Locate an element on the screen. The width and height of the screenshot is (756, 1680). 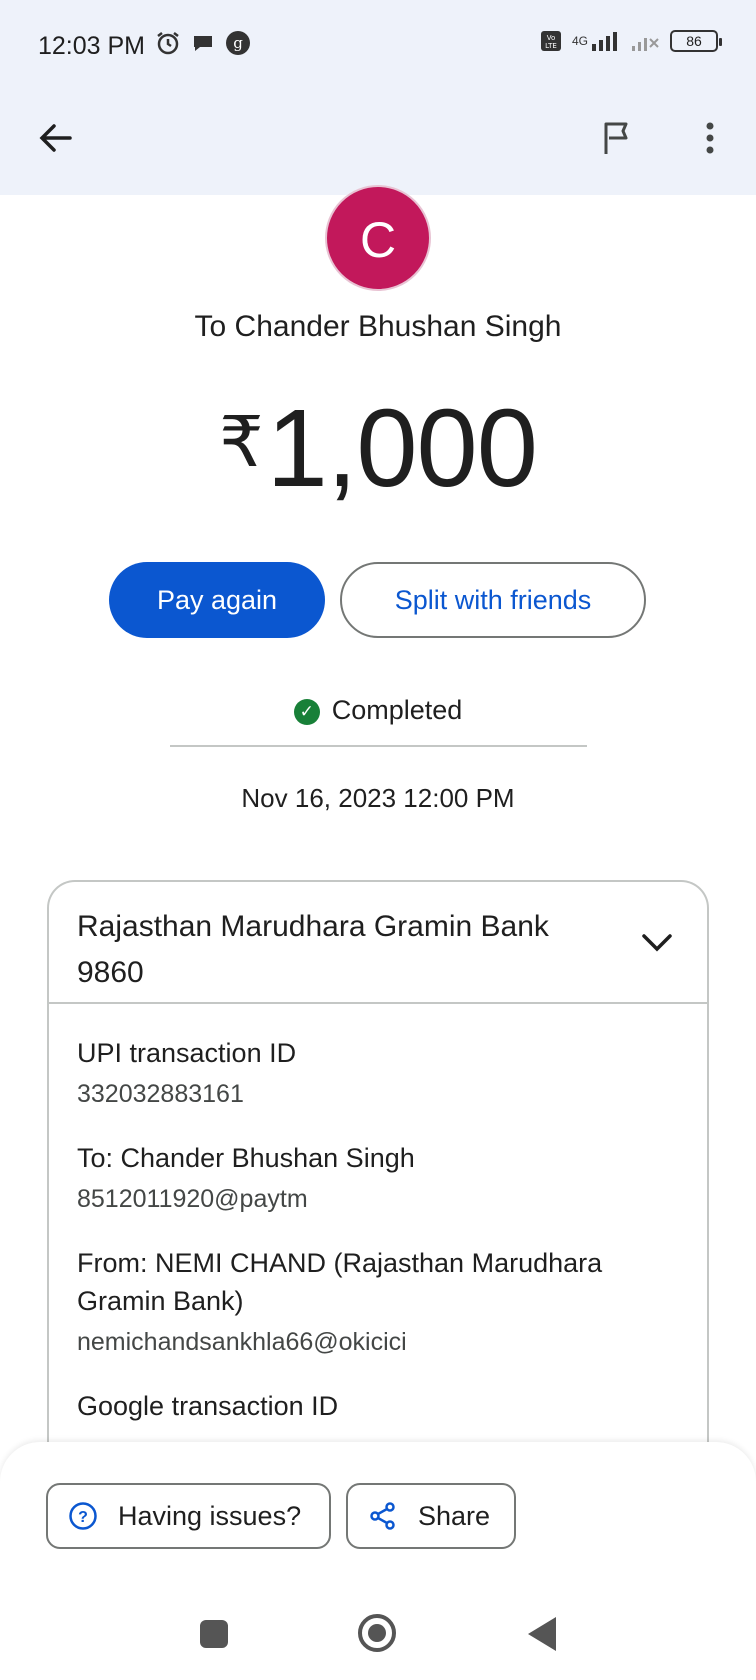
notification-icons: g is located at coordinates (203, 43).